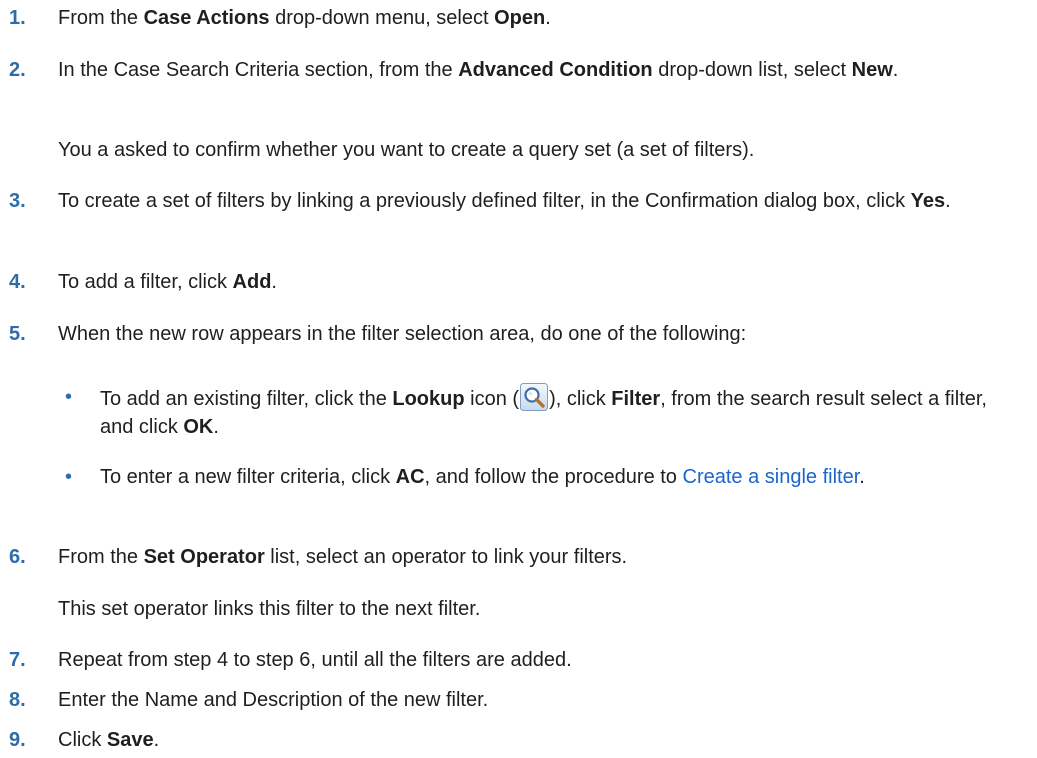  I want to click on step-text: To add a filter, click Add., so click(167, 282).